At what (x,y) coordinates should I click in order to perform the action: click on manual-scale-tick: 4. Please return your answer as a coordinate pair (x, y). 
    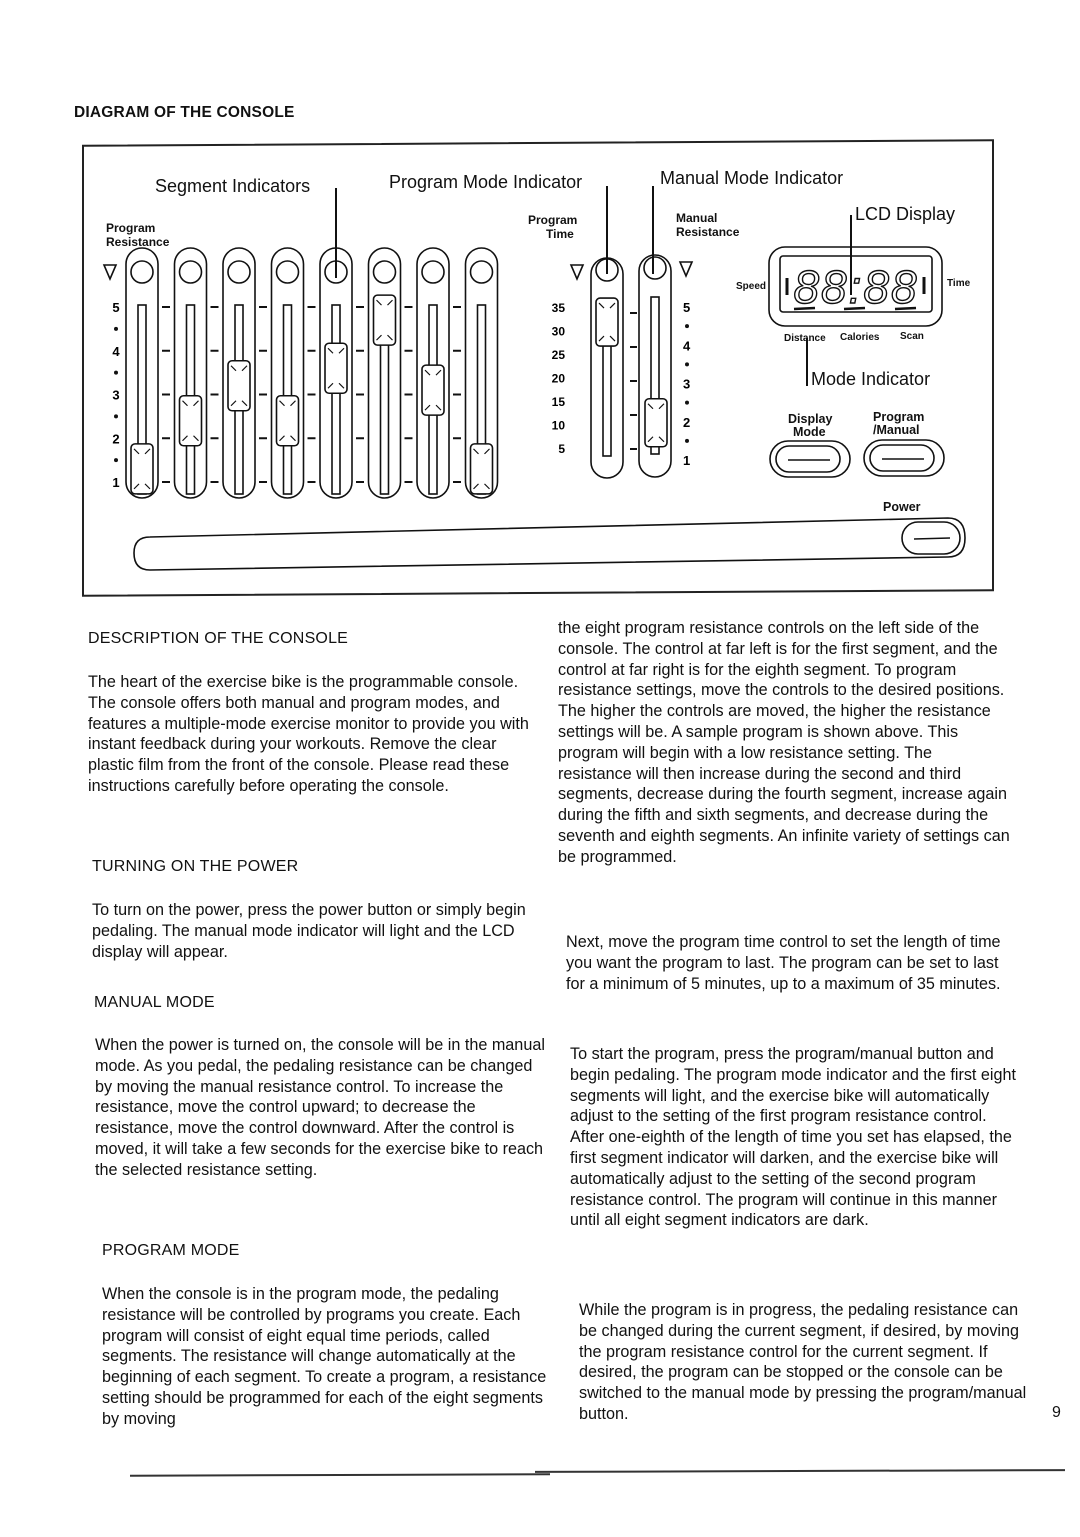
    Looking at the image, I should click on (687, 345).